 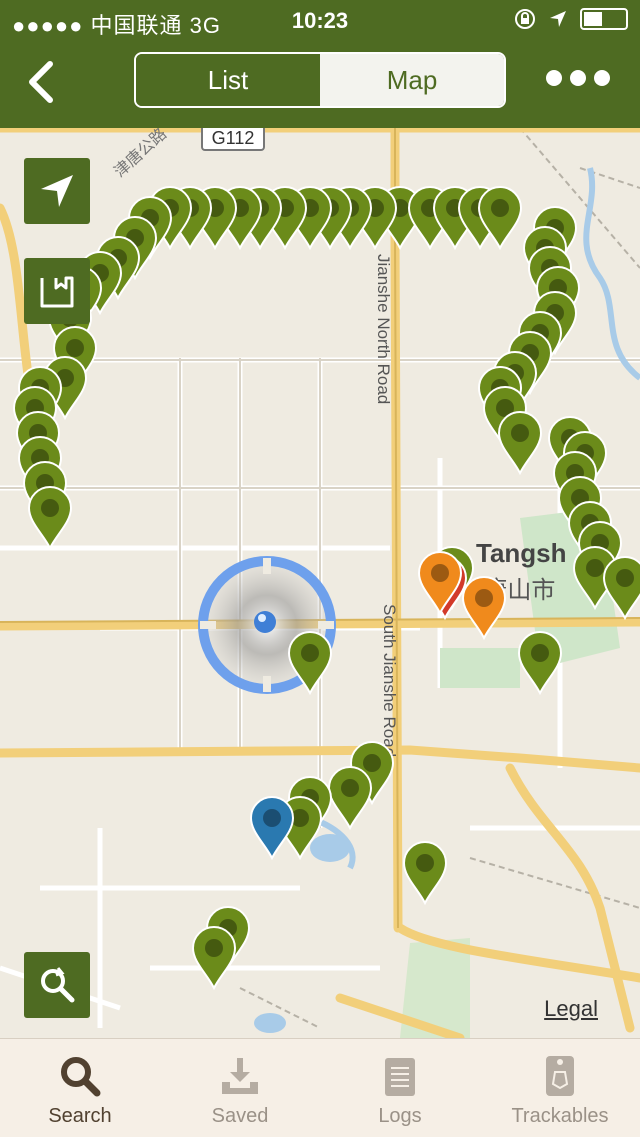 What do you see at coordinates (240, 1116) in the screenshot?
I see `tab-label-saved: Saved` at bounding box center [240, 1116].